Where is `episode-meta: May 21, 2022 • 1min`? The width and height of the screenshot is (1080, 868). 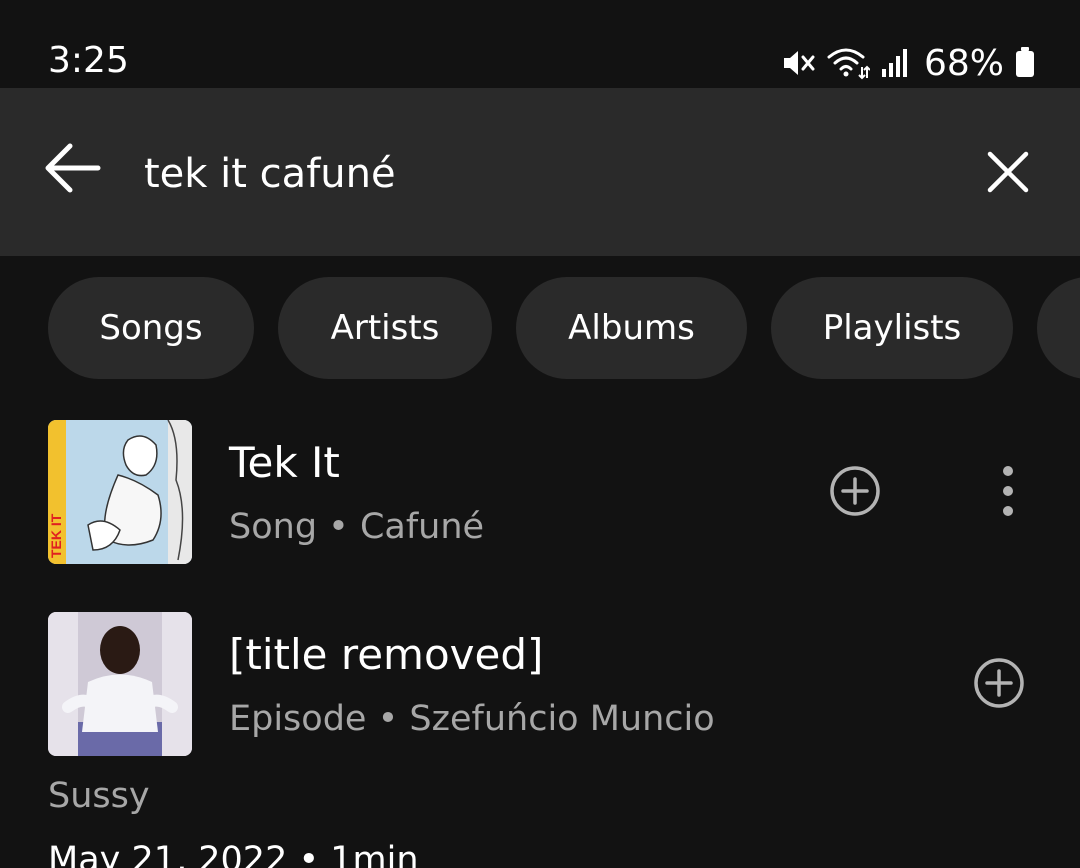 episode-meta: May 21, 2022 • 1min is located at coordinates (233, 854).